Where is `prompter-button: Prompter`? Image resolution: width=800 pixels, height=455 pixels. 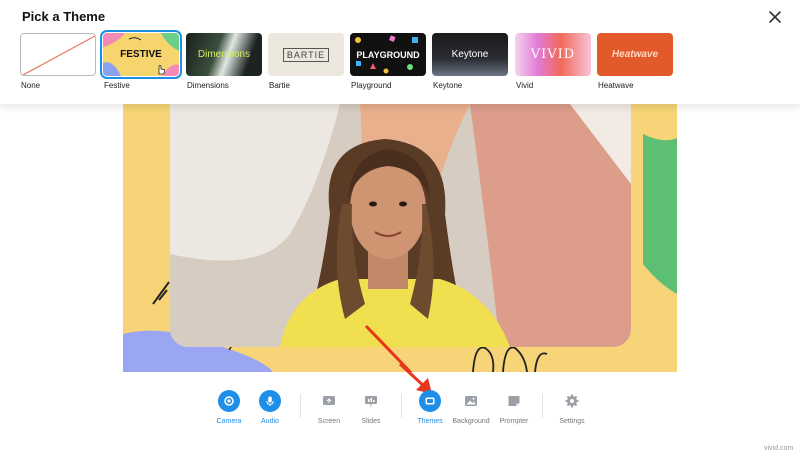 prompter-button: Prompter is located at coordinates (514, 410).